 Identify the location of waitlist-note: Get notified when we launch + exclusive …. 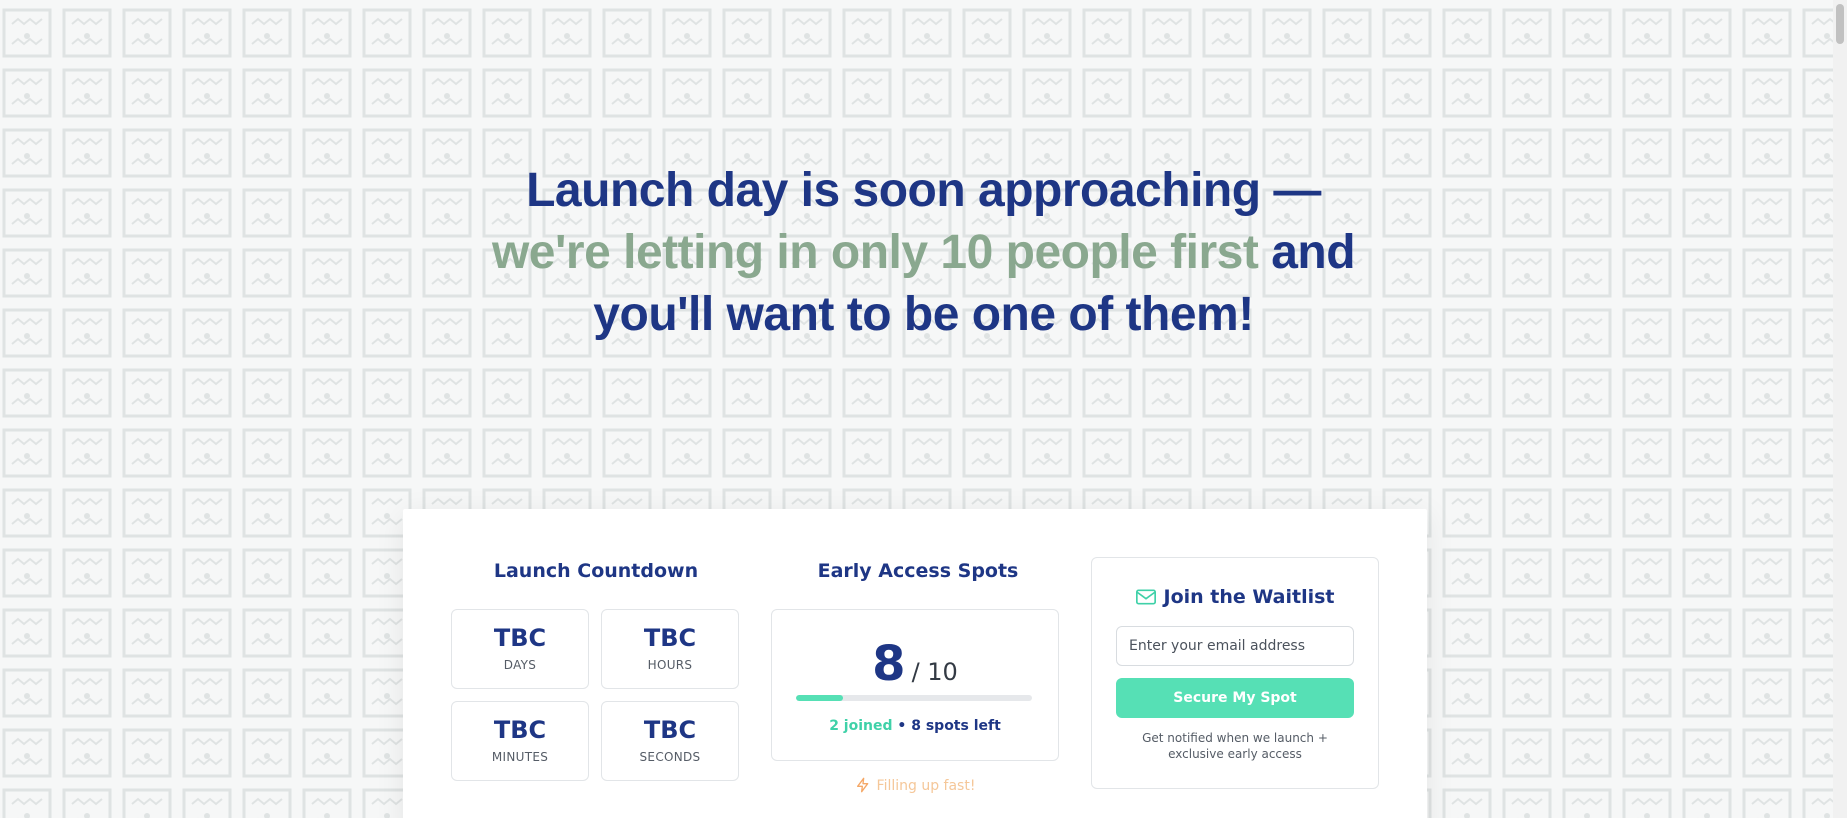
(1235, 746).